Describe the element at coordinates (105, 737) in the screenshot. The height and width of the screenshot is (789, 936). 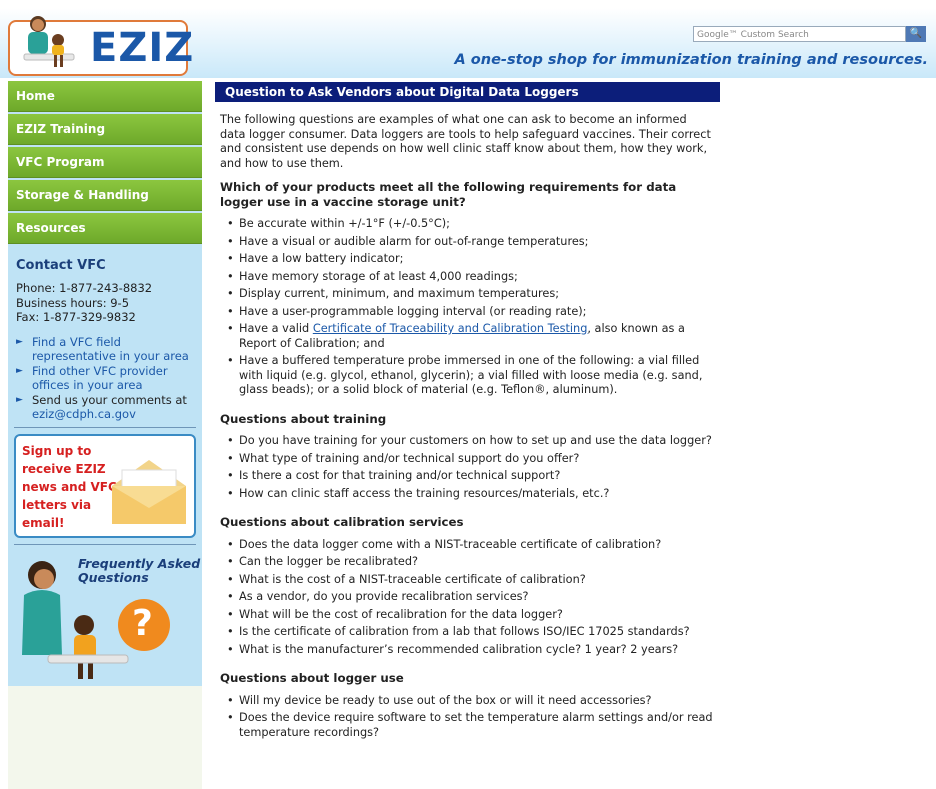
I see `sidebar-footer-area` at that location.